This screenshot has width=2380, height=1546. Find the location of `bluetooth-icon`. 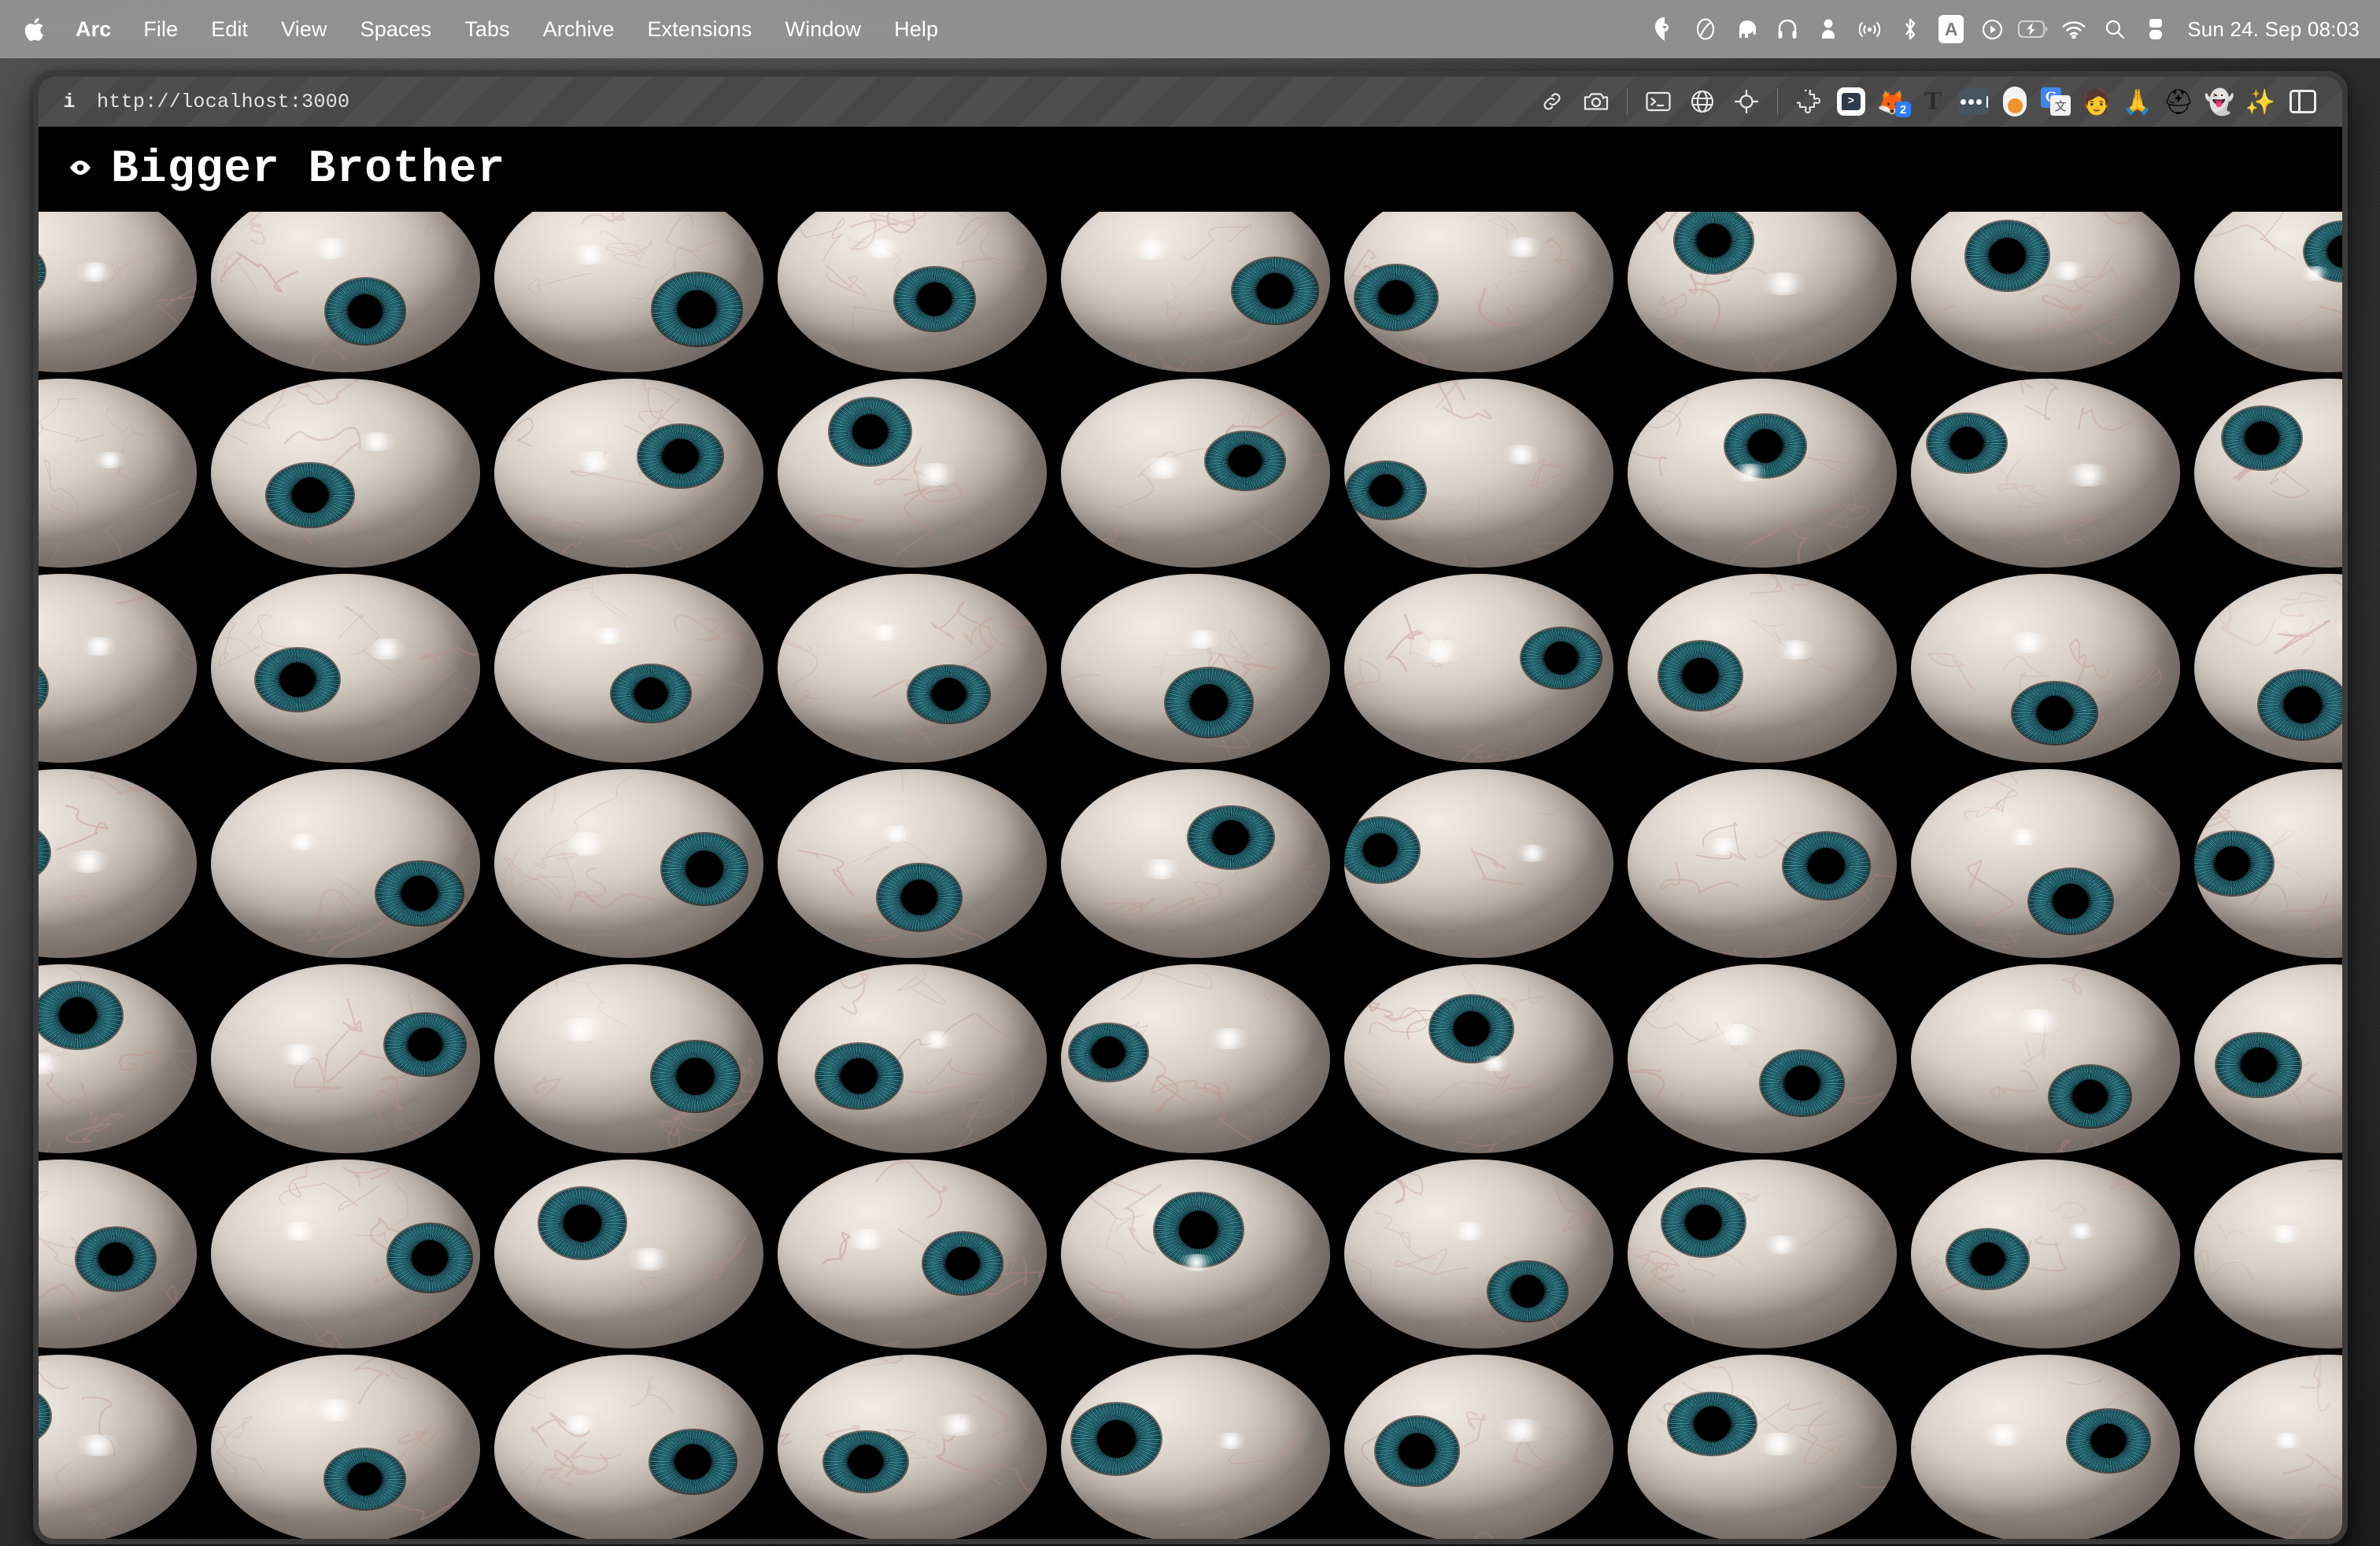

bluetooth-icon is located at coordinates (1911, 29).